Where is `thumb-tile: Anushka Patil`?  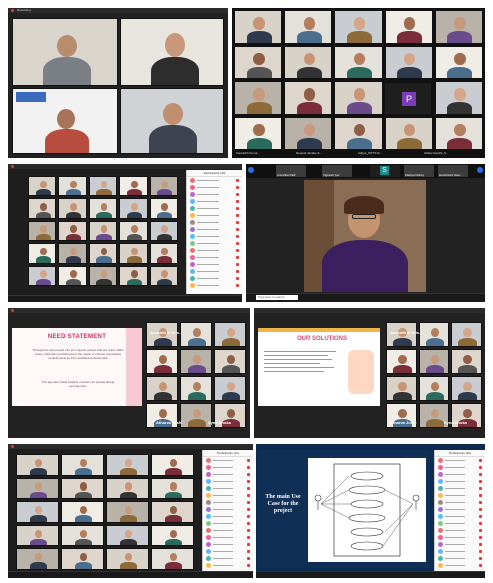
thumb-tile: Anushka Patil is located at coordinates (291, 171).